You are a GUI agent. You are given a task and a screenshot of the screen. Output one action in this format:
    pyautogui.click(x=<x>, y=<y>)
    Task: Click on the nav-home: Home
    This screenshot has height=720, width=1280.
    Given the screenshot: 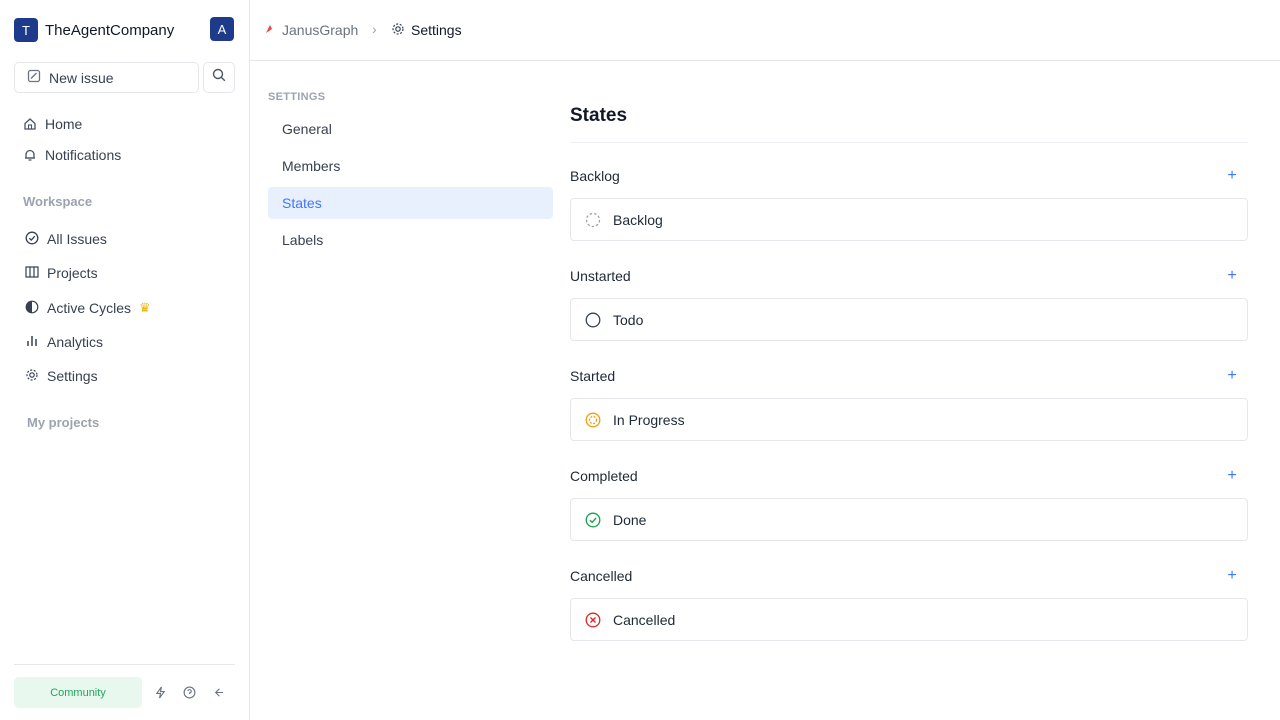 What is the action you would take?
    pyautogui.click(x=125, y=124)
    